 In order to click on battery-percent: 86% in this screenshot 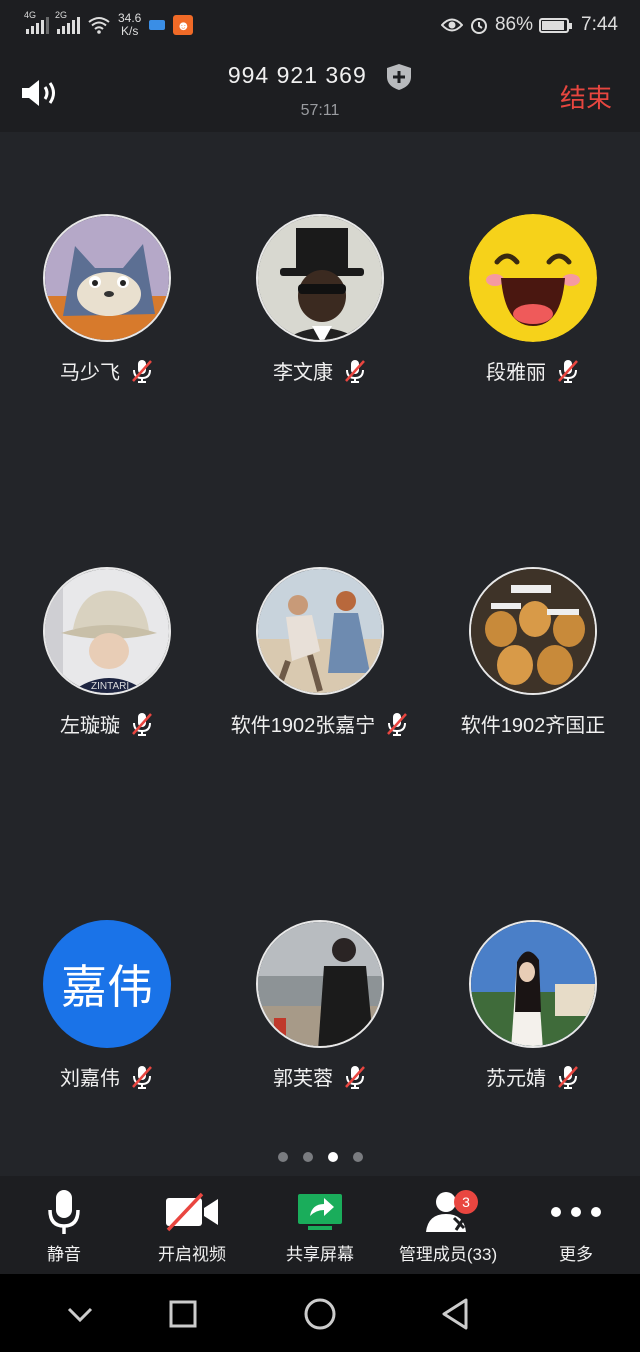, I will do `click(514, 24)`.